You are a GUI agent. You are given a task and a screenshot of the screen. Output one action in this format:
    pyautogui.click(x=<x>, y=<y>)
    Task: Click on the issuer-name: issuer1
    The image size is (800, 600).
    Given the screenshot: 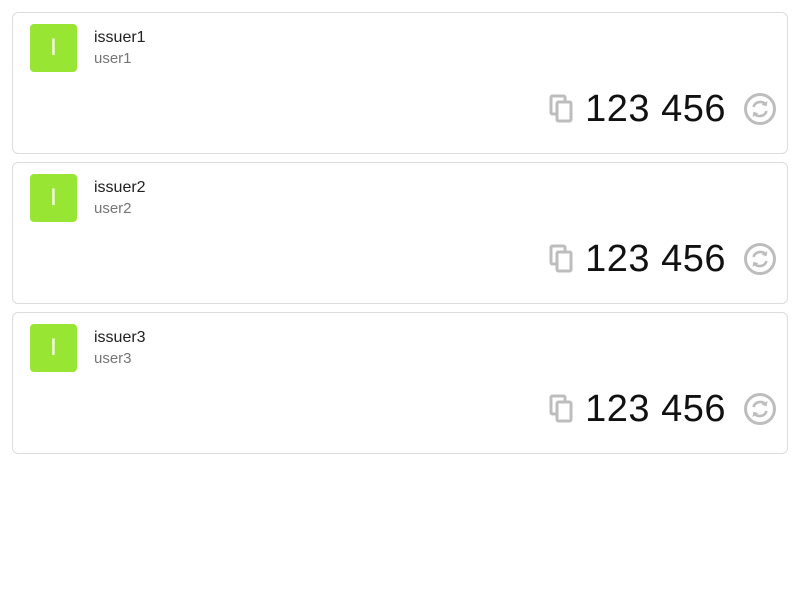 What is the action you would take?
    pyautogui.click(x=120, y=37)
    